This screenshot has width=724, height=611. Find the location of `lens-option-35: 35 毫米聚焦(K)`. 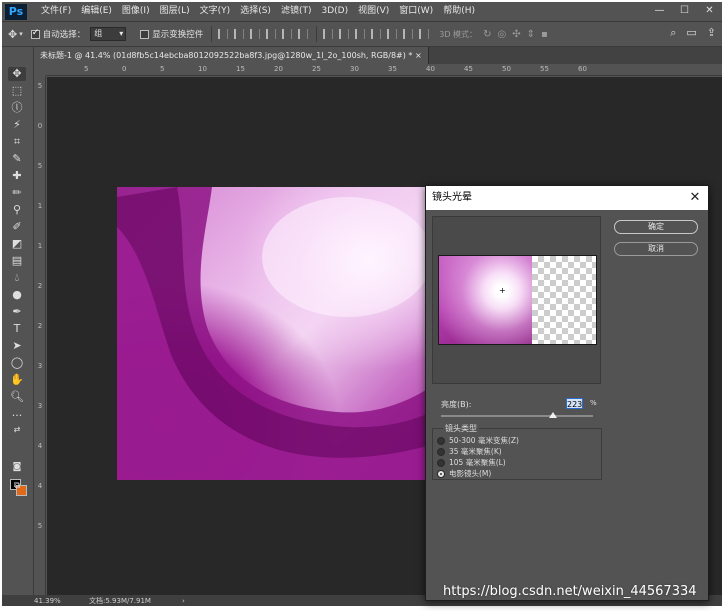

lens-option-35: 35 毫米聚焦(K) is located at coordinates (469, 451).